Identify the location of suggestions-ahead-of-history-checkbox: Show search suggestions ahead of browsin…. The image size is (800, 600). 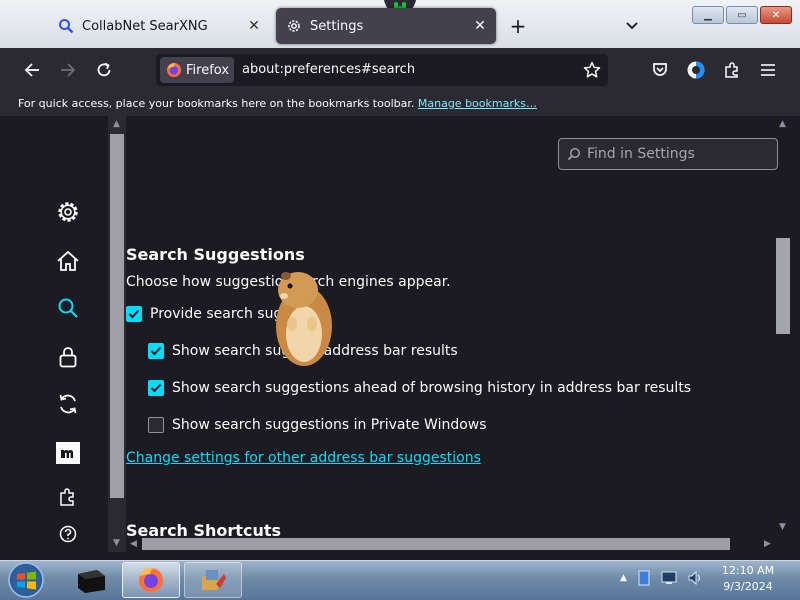
(419, 388).